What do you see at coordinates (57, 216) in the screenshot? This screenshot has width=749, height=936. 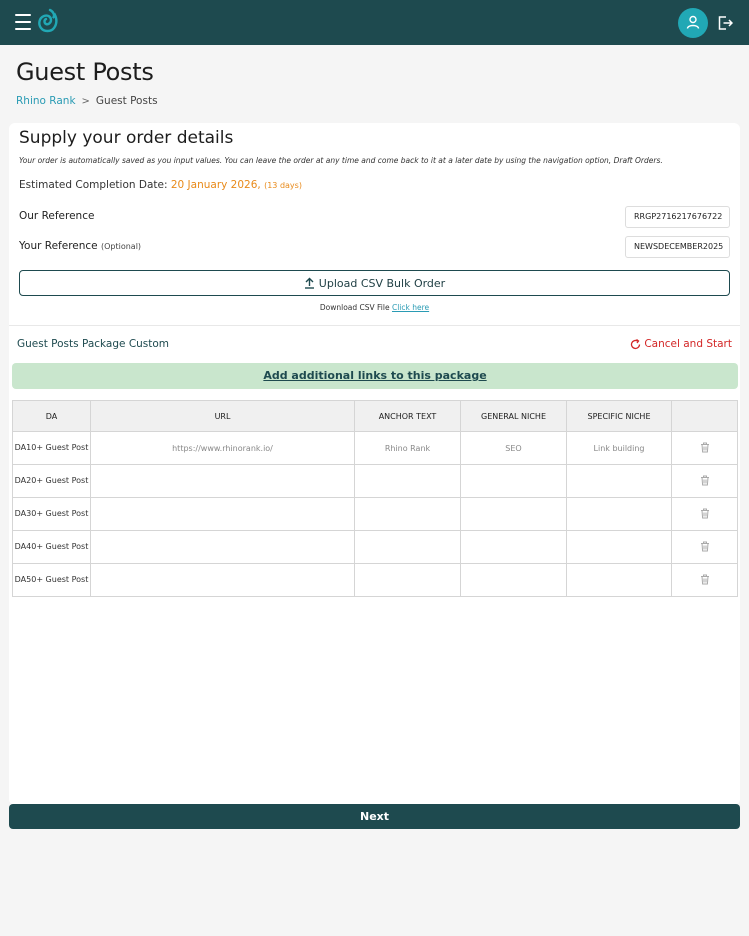 I see `our-reference-label: Our Reference` at bounding box center [57, 216].